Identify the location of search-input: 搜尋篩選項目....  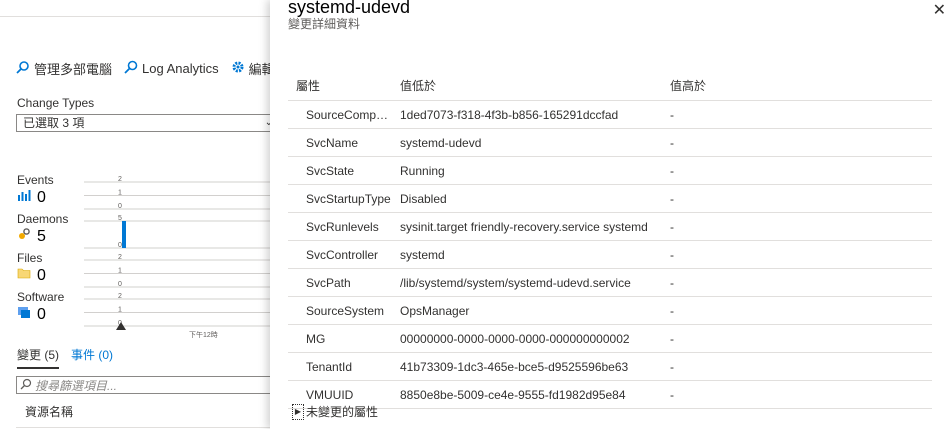
(144, 385).